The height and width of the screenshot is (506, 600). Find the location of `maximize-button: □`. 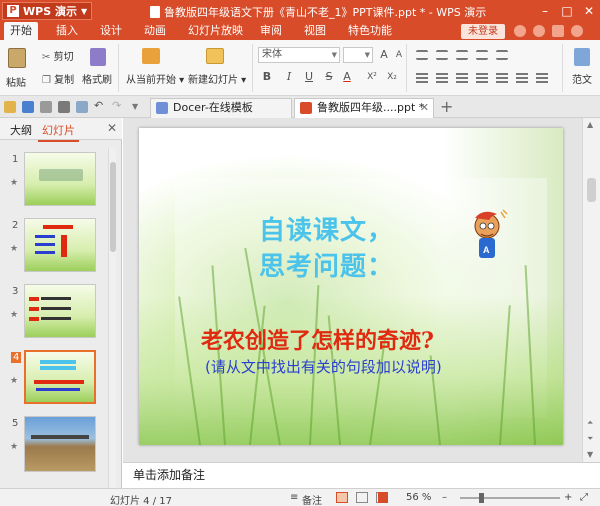

maximize-button: □ is located at coordinates (567, 11).